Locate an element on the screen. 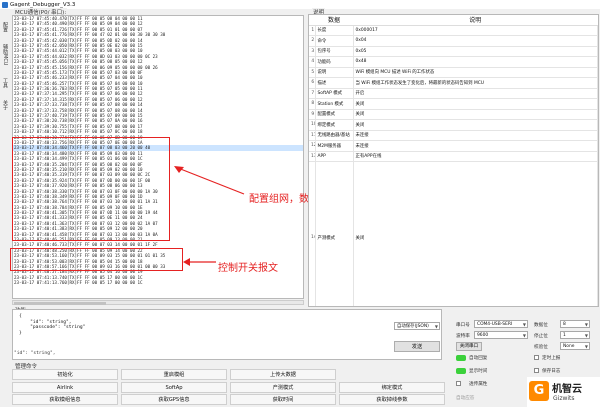 The image size is (600, 407). row-field: Station 模式 is located at coordinates (334, 104).